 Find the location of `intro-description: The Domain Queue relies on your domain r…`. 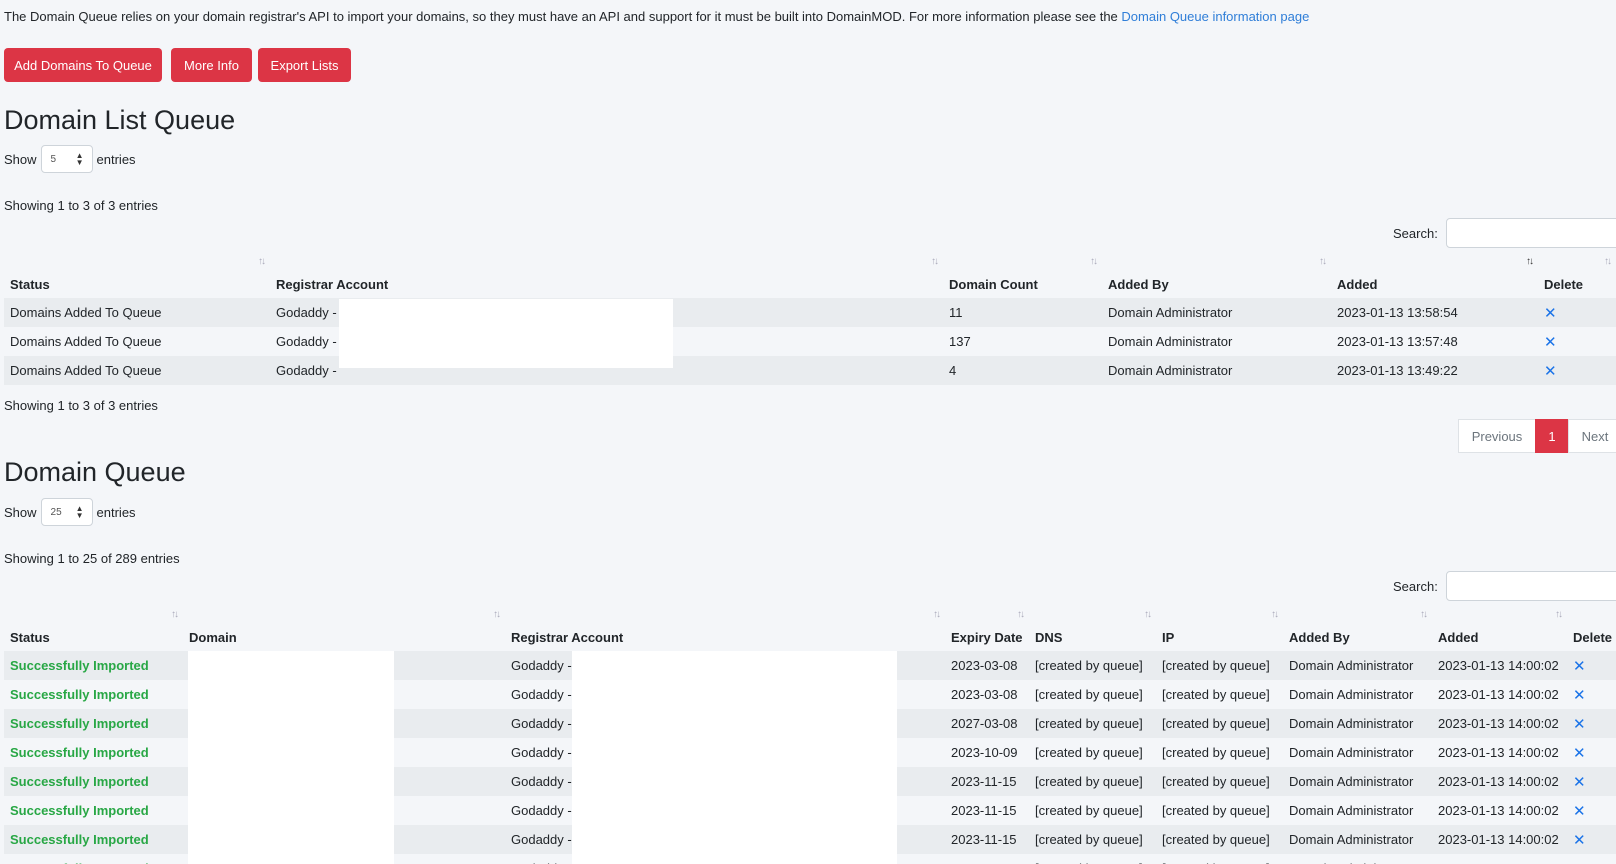

intro-description: The Domain Queue relies on your domain r… is located at coordinates (563, 16).